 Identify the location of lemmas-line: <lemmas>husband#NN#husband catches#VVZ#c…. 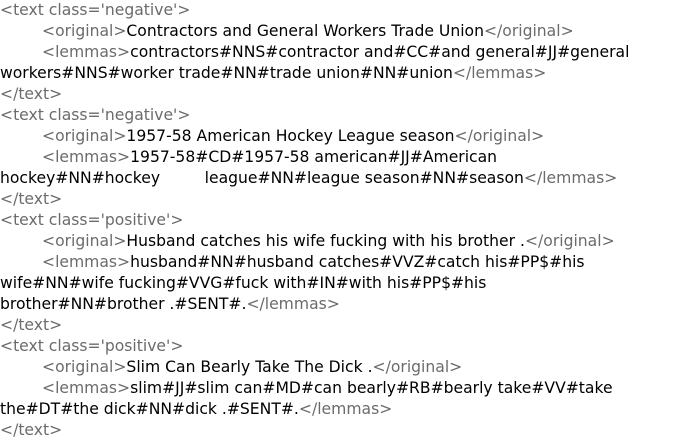
(313, 262).